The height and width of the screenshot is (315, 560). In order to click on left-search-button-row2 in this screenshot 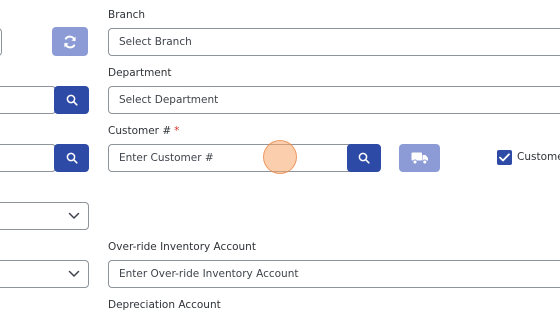, I will do `click(71, 100)`.